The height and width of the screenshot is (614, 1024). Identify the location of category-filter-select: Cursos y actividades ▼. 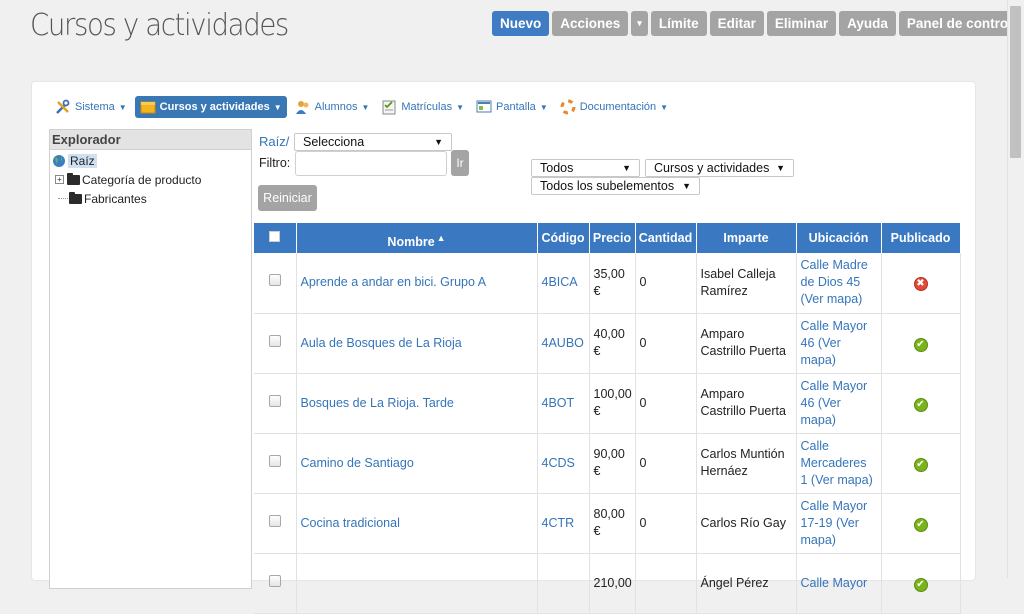
(719, 168).